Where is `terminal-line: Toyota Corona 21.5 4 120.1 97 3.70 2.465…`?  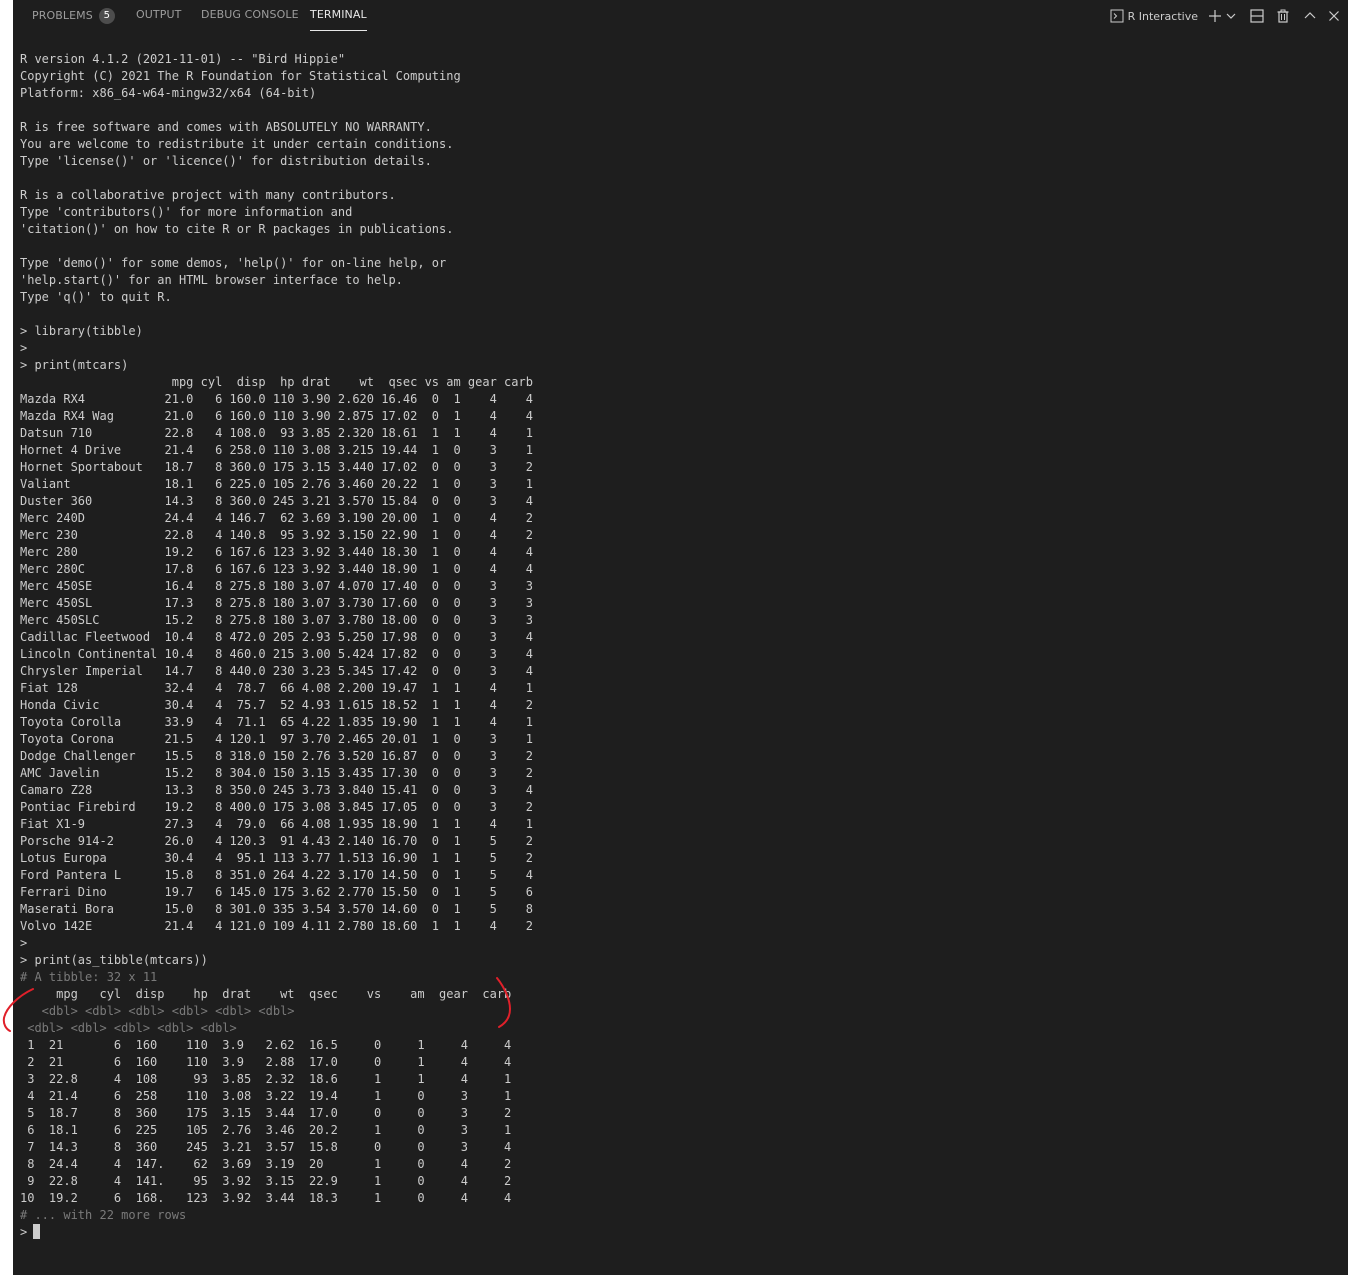
terminal-line: Toyota Corona 21.5 4 120.1 97 3.70 2.465… is located at coordinates (276, 739).